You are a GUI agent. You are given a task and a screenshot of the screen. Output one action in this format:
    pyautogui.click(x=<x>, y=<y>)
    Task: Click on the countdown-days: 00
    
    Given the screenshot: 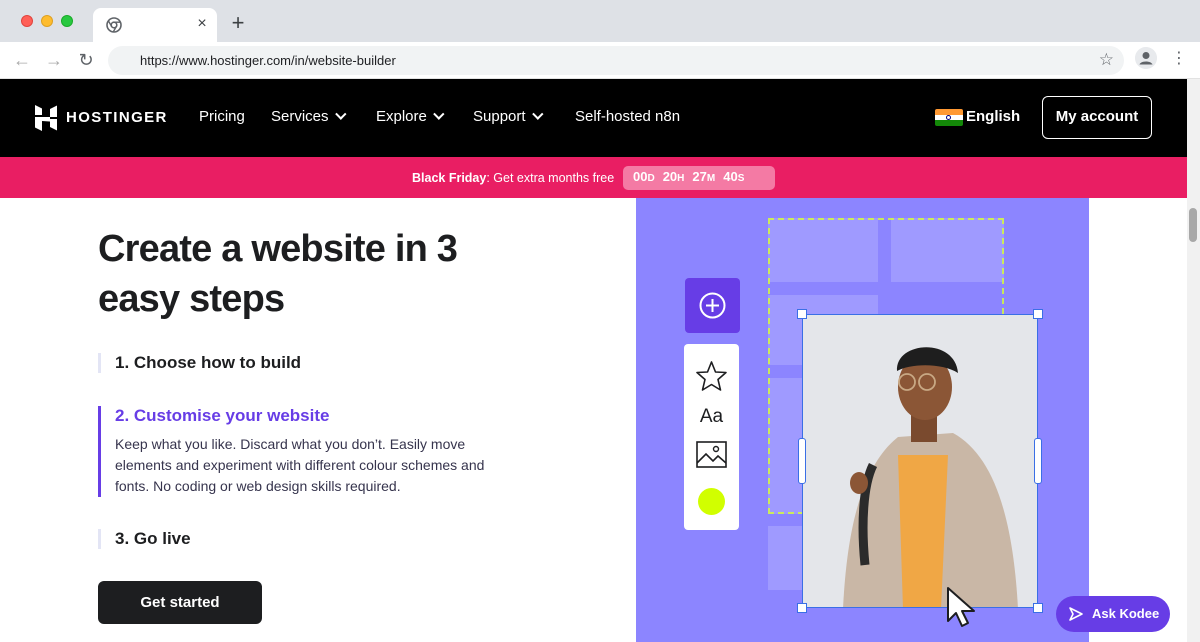 What is the action you would take?
    pyautogui.click(x=640, y=176)
    